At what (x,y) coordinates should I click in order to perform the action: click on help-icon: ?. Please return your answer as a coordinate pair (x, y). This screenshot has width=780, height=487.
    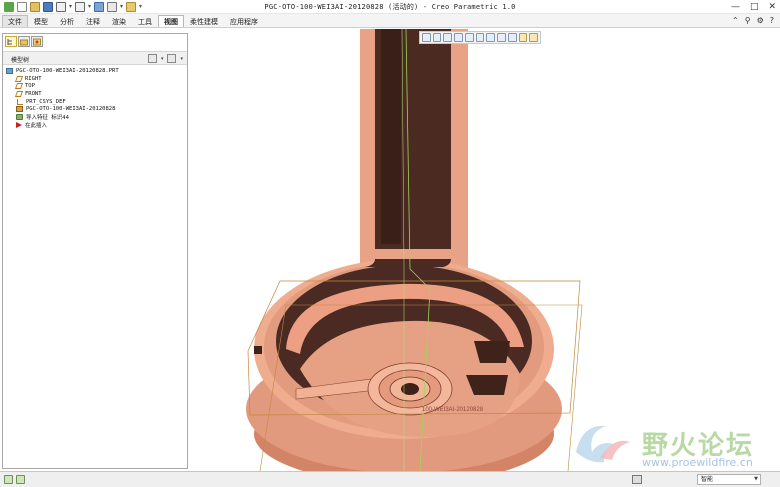
    Looking at the image, I should click on (772, 21).